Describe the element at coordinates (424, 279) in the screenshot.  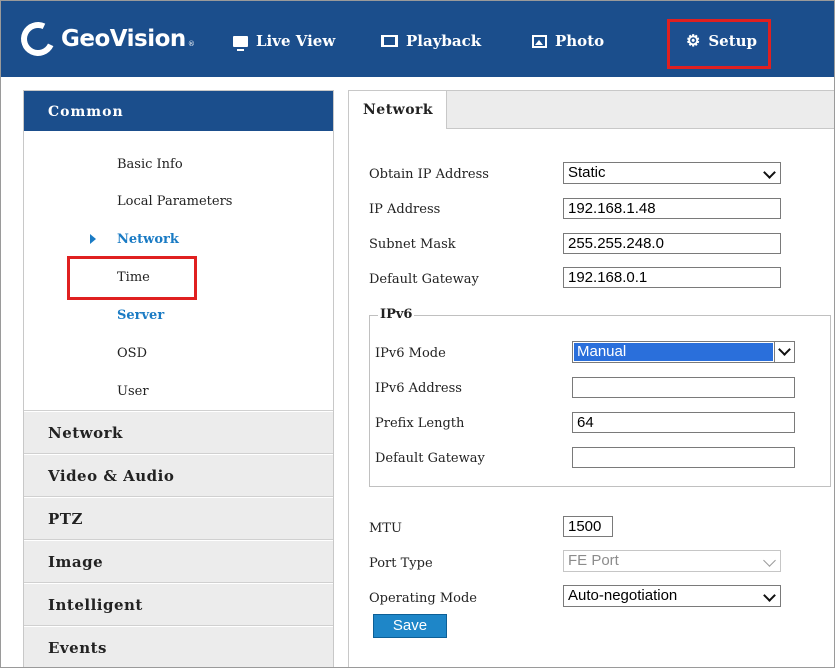
I see `default-gateway-label: Default Gateway` at that location.